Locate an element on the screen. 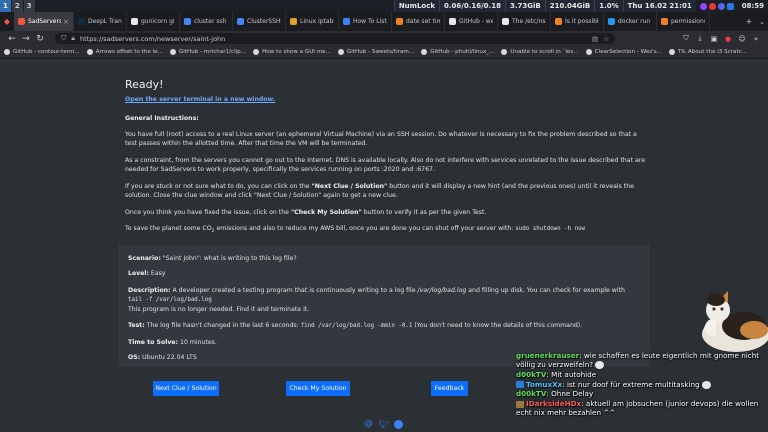  clock: 08:59 is located at coordinates (752, 6).